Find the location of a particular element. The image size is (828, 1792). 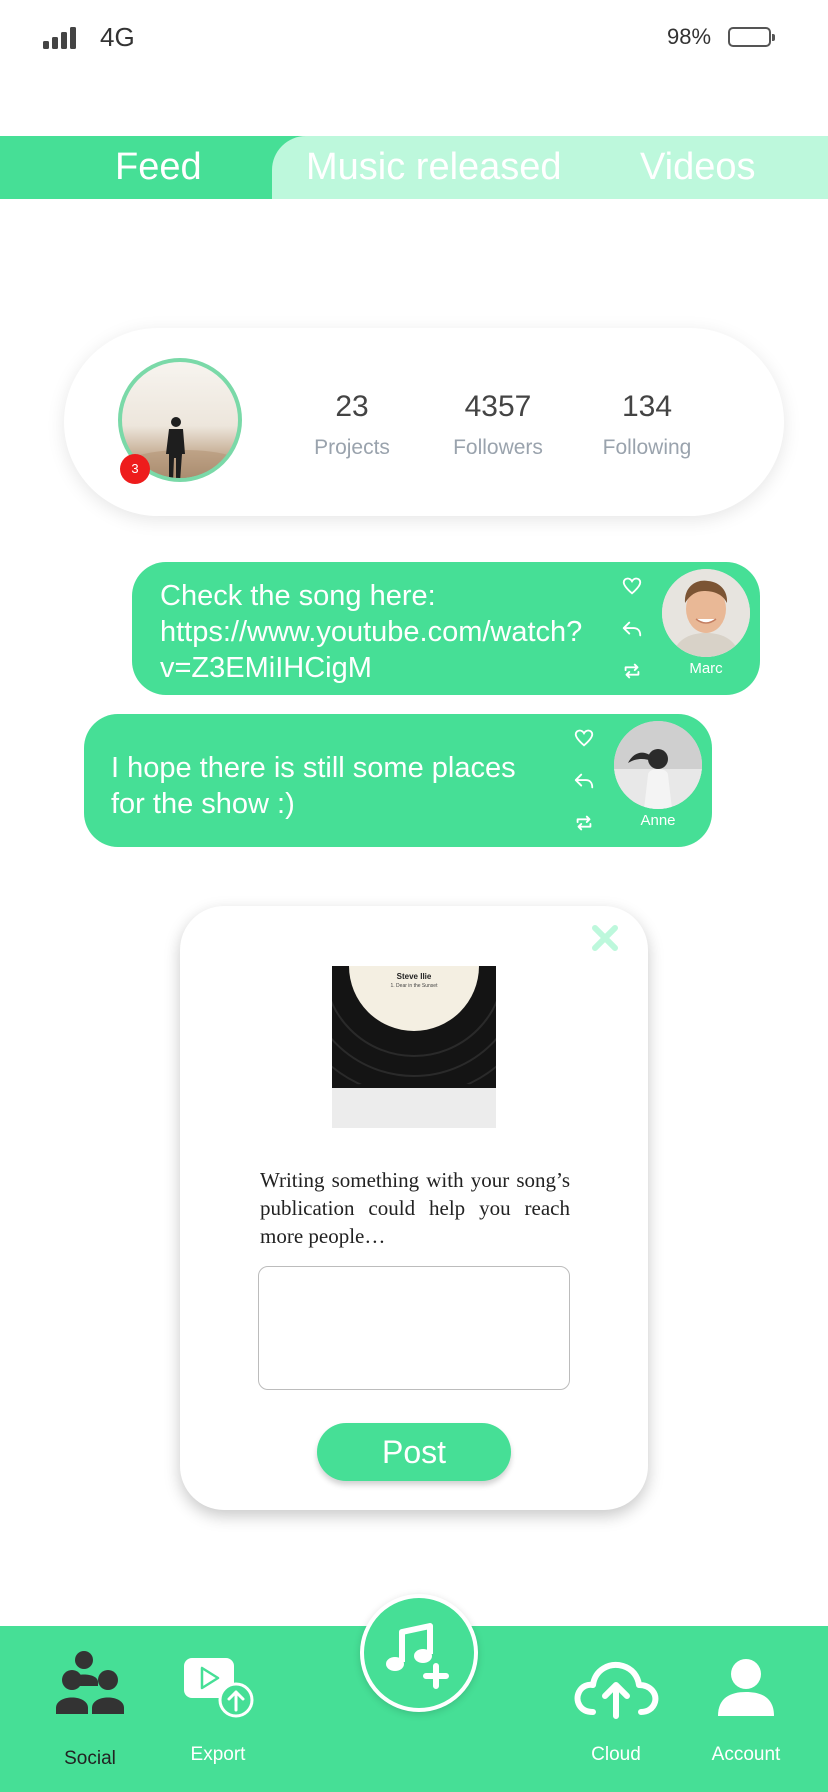

message-author: Anne is located at coordinates (658, 820).